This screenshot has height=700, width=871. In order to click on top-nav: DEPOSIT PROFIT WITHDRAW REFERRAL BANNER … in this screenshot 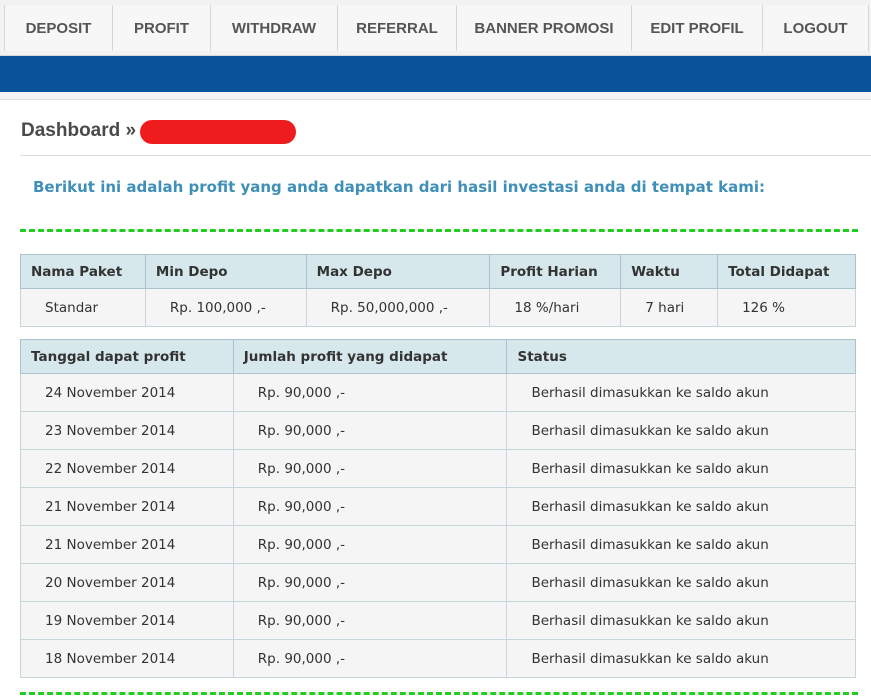, I will do `click(435, 28)`.